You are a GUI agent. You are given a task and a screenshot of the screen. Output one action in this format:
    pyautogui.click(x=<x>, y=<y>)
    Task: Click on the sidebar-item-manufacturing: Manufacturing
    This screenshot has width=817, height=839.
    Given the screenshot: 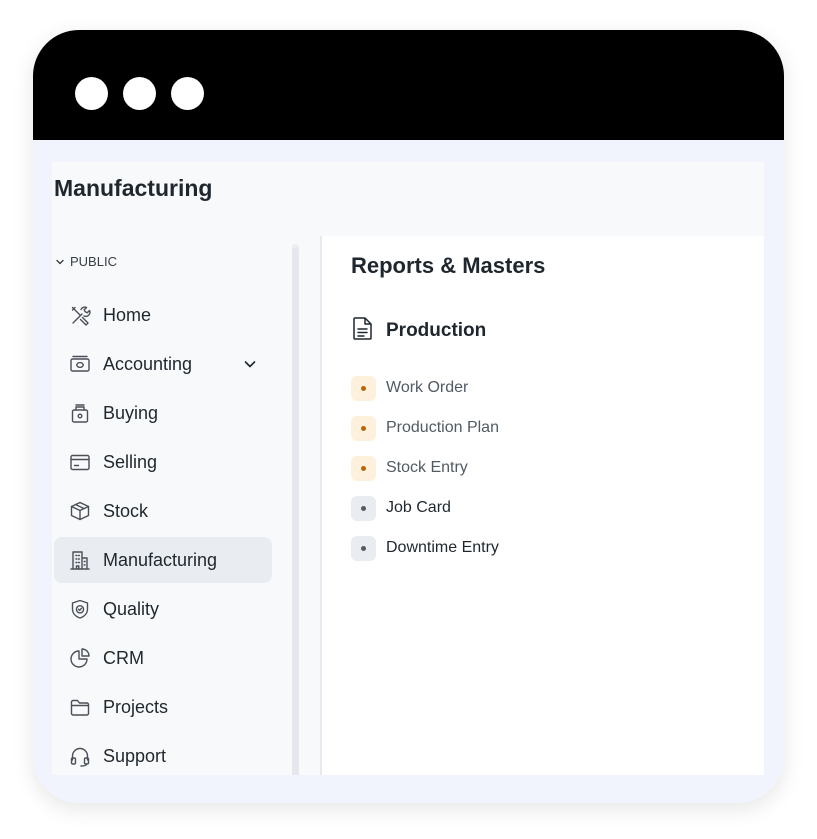 What is the action you would take?
    pyautogui.click(x=163, y=560)
    